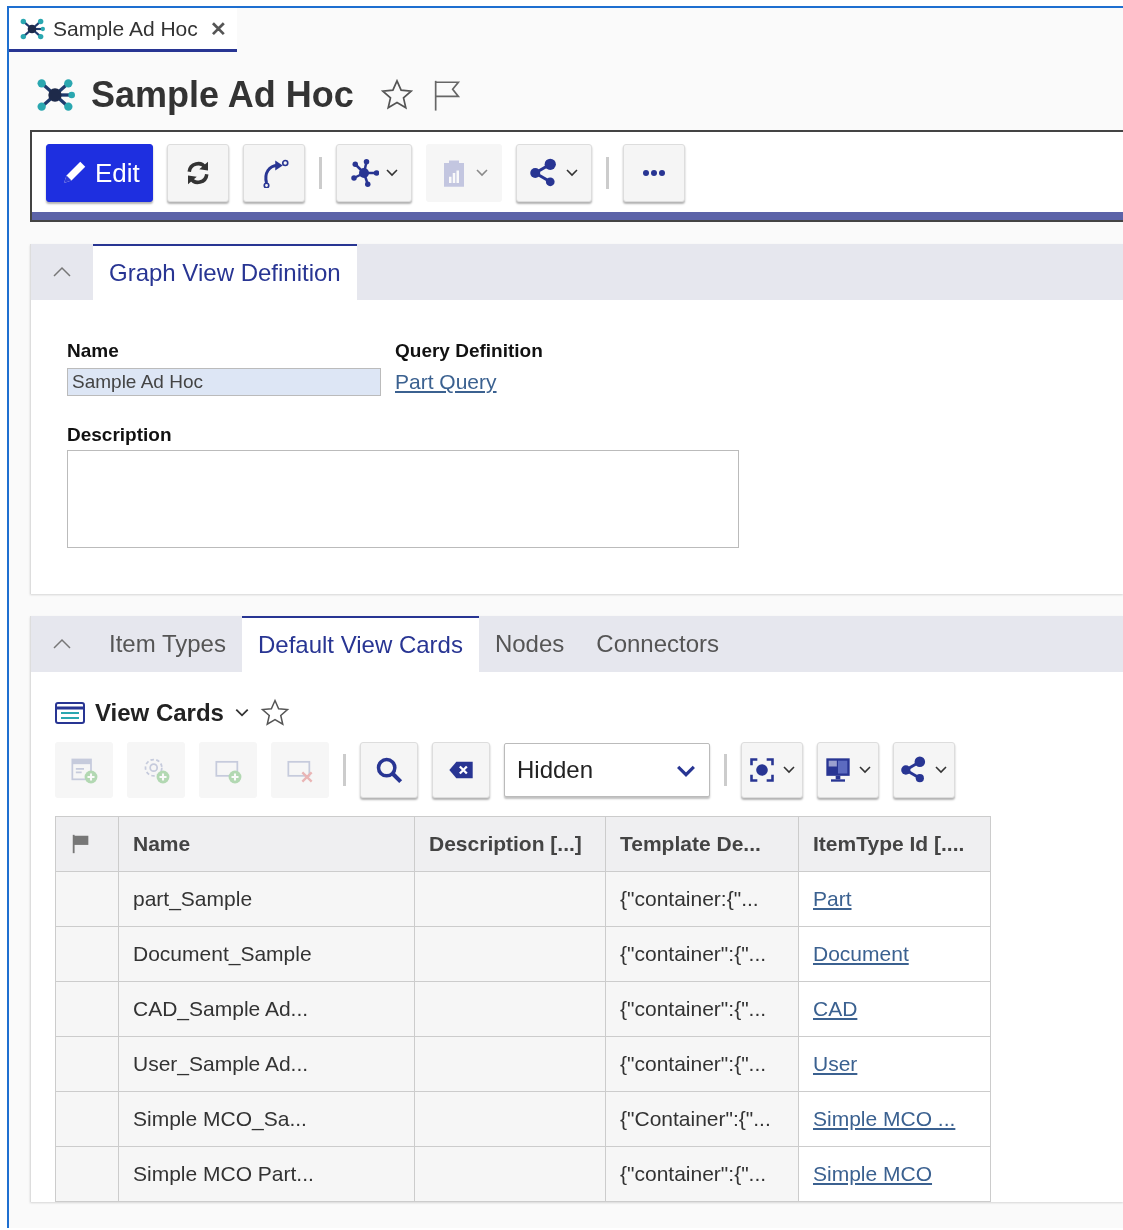 Image resolution: width=1123 pixels, height=1230 pixels. Describe the element at coordinates (93, 351) in the screenshot. I see `field-label: Name` at that location.